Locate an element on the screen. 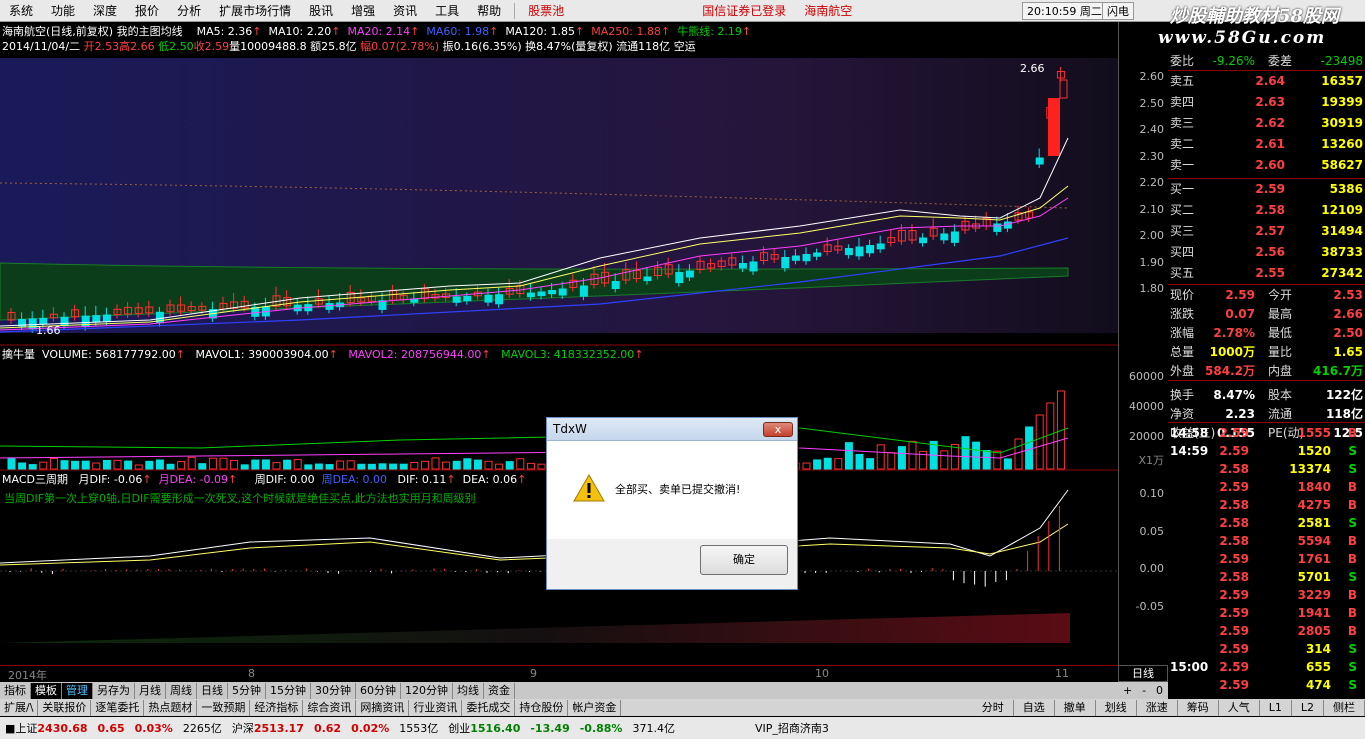 The height and width of the screenshot is (739, 1365). nav-right-tab: L1 is located at coordinates (1276, 707).